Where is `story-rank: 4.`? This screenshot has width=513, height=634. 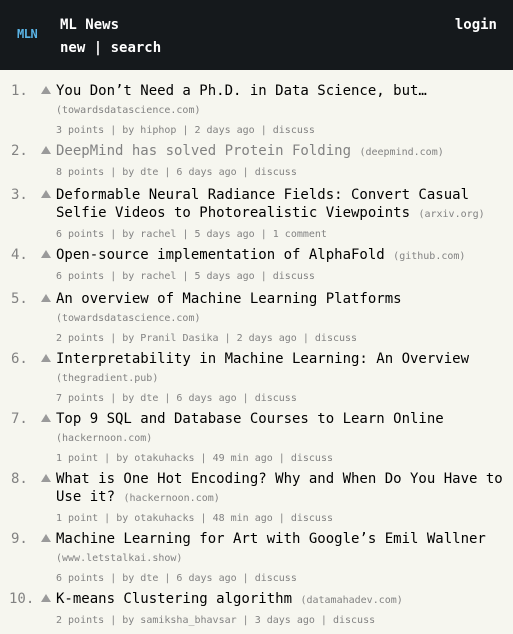
story-rank: 4. is located at coordinates (19, 255).